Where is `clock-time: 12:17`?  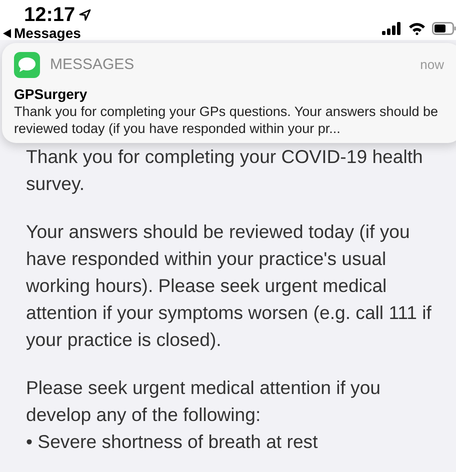
clock-time: 12:17 is located at coordinates (50, 15).